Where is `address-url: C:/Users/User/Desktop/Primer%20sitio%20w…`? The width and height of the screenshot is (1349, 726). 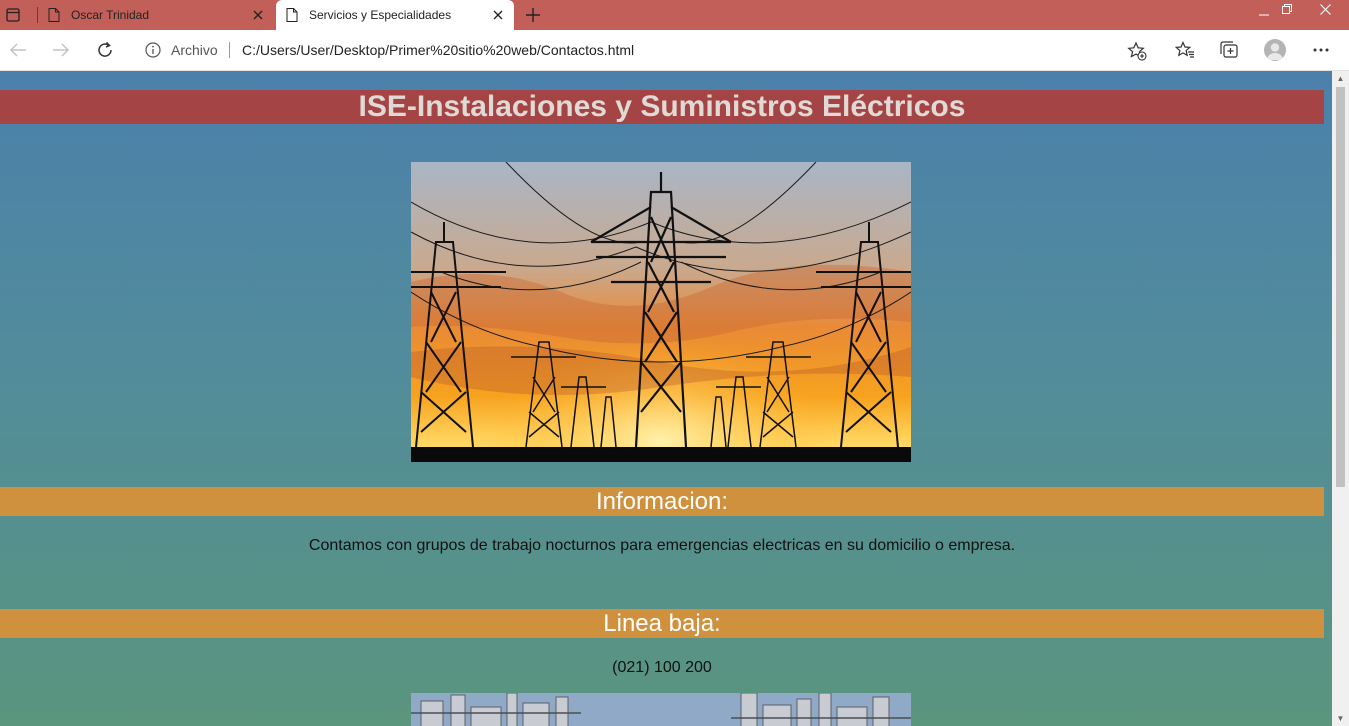 address-url: C:/Users/User/Desktop/Primer%20sitio%20w… is located at coordinates (438, 50).